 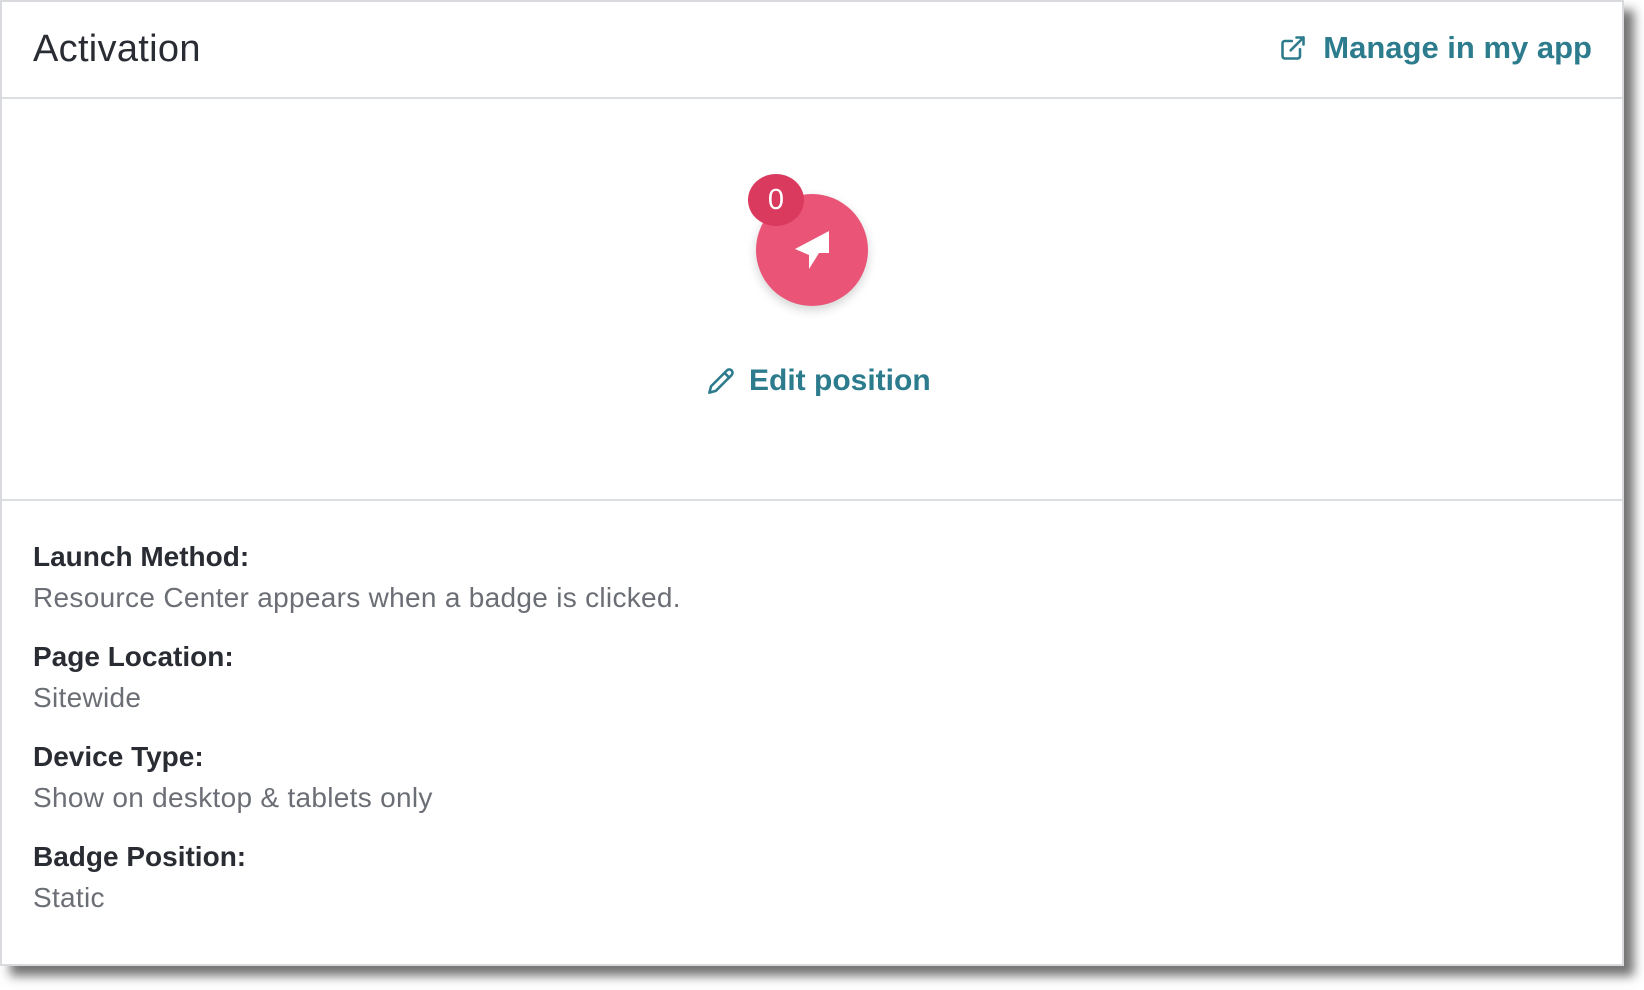 What do you see at coordinates (233, 797) in the screenshot?
I see `device-type-value: Show on desktop & tablets only` at bounding box center [233, 797].